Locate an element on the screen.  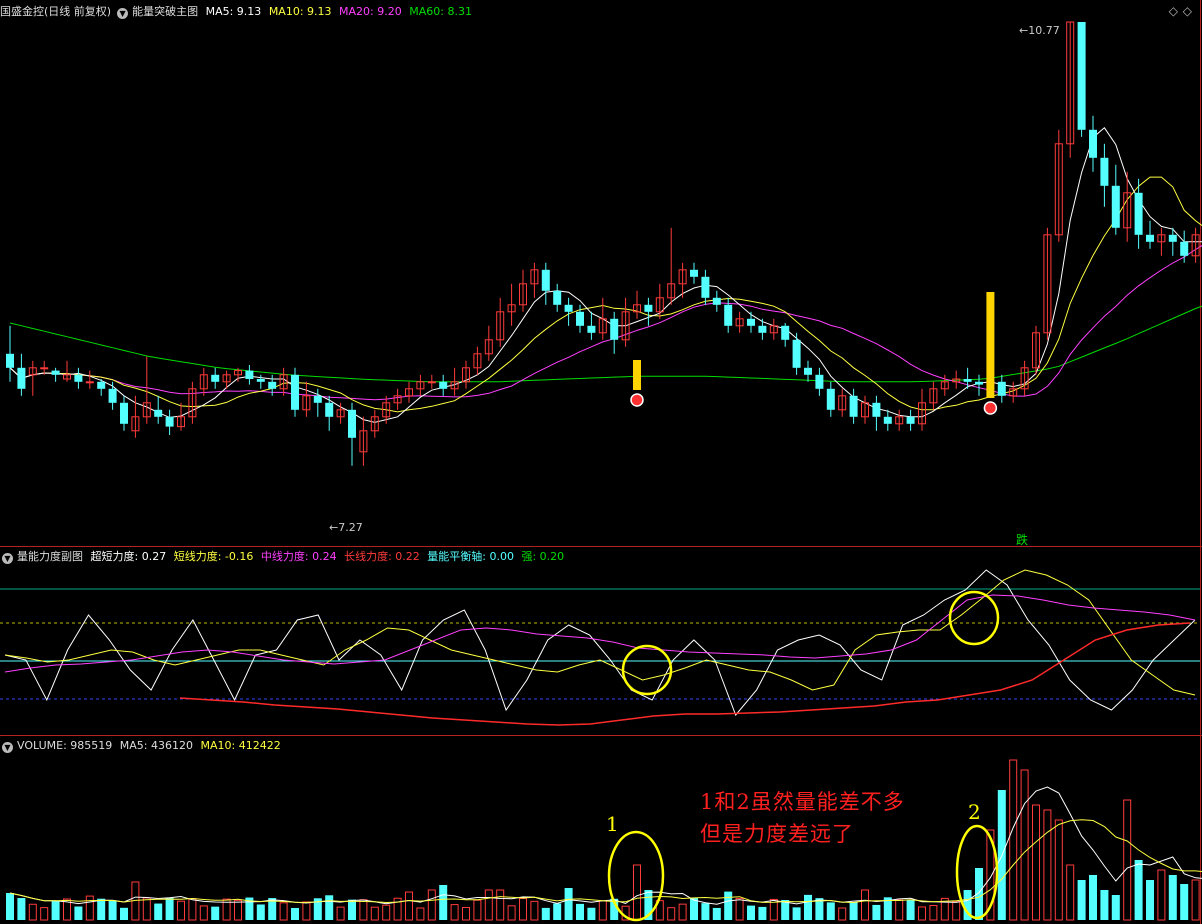
high-price-label: ←10.77 is located at coordinates (1039, 30).